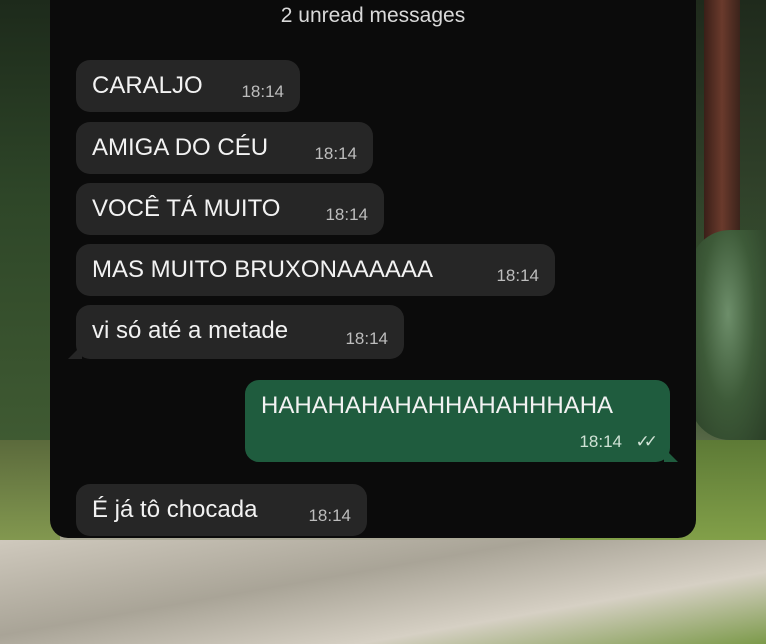 This screenshot has width=766, height=644. I want to click on message-bubble-incoming: AMIGA DO CÉU 18:14, so click(224, 148).